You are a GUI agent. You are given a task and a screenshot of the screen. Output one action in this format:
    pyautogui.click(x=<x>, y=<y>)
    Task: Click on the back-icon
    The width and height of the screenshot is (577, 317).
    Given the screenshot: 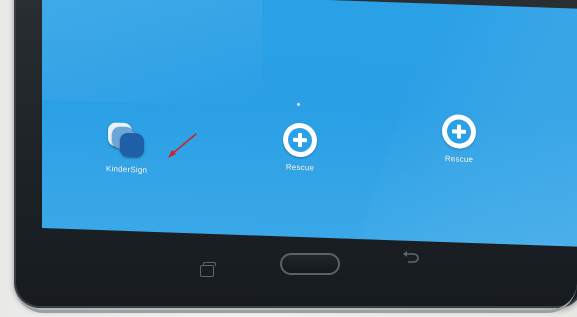 What is the action you would take?
    pyautogui.click(x=411, y=257)
    